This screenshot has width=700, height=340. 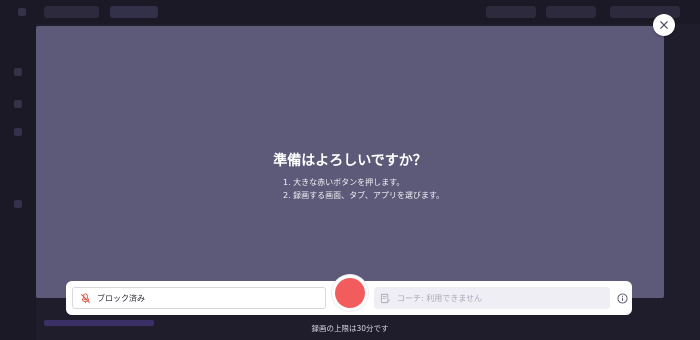 I want to click on record-button, so click(x=350, y=293).